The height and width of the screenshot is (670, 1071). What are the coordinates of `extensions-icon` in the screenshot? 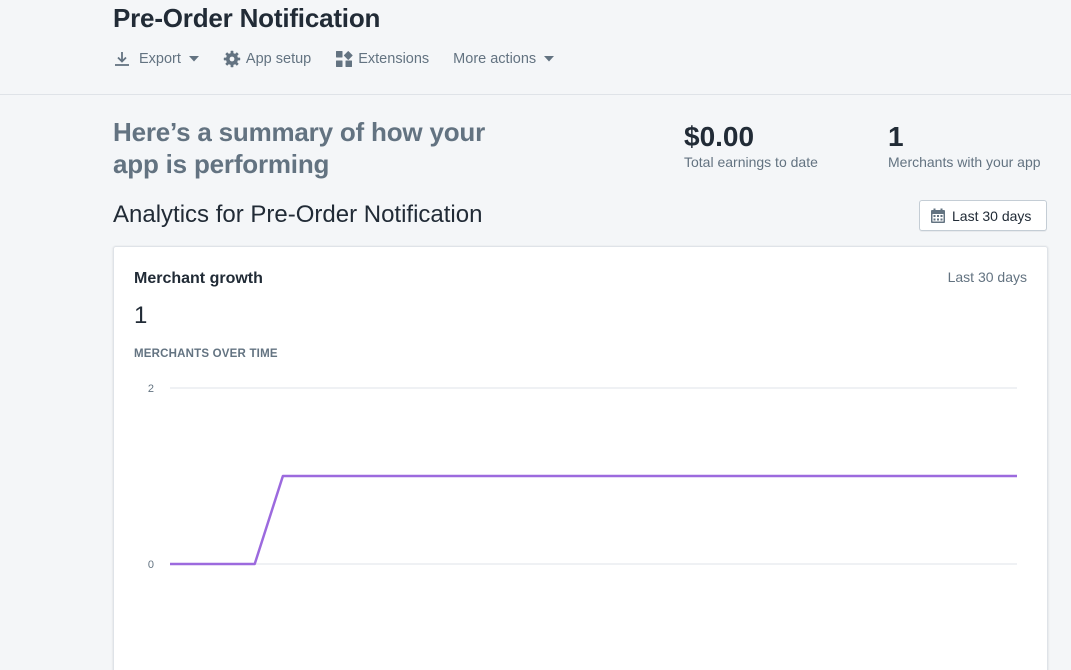 It's located at (344, 59).